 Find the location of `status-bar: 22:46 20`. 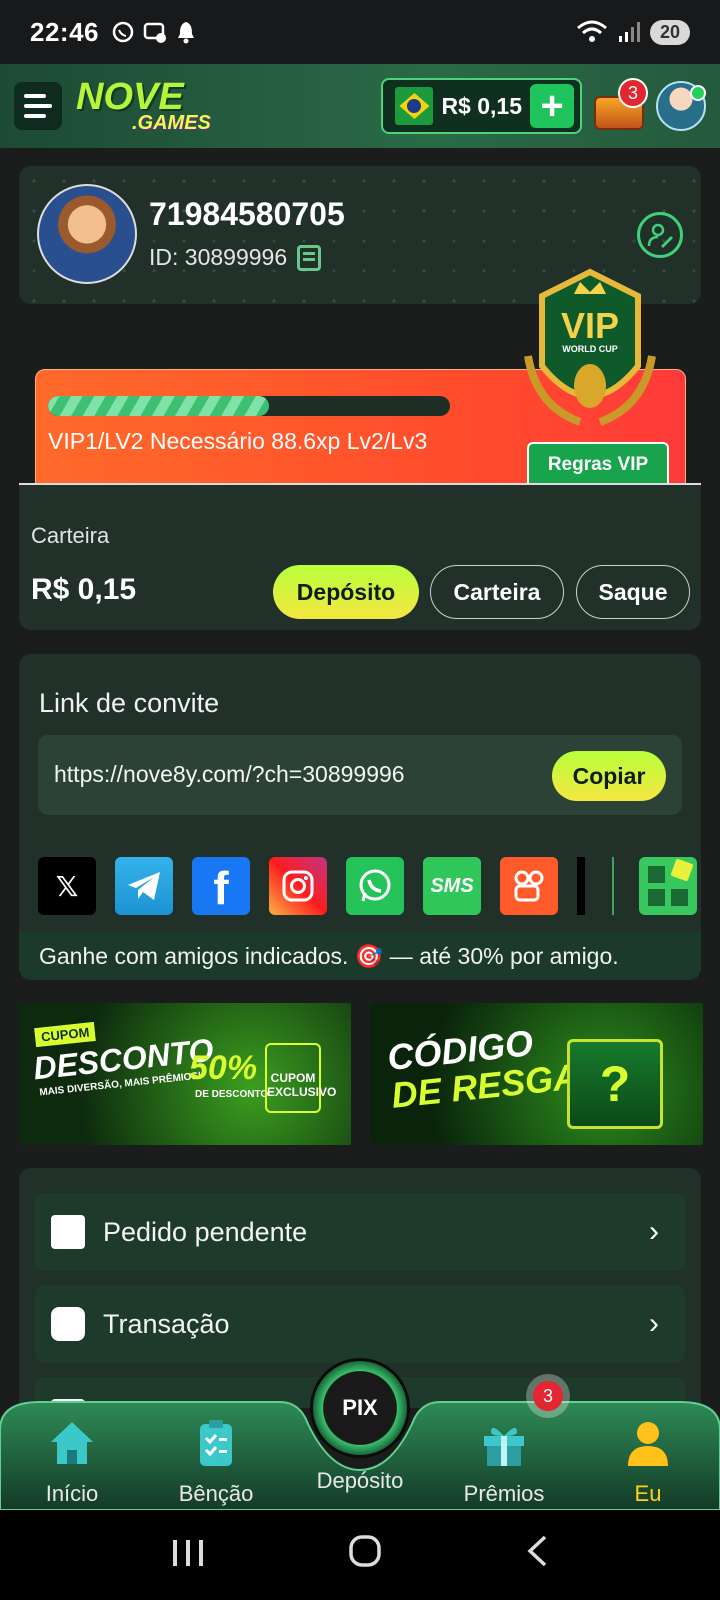

status-bar: 22:46 20 is located at coordinates (360, 32).